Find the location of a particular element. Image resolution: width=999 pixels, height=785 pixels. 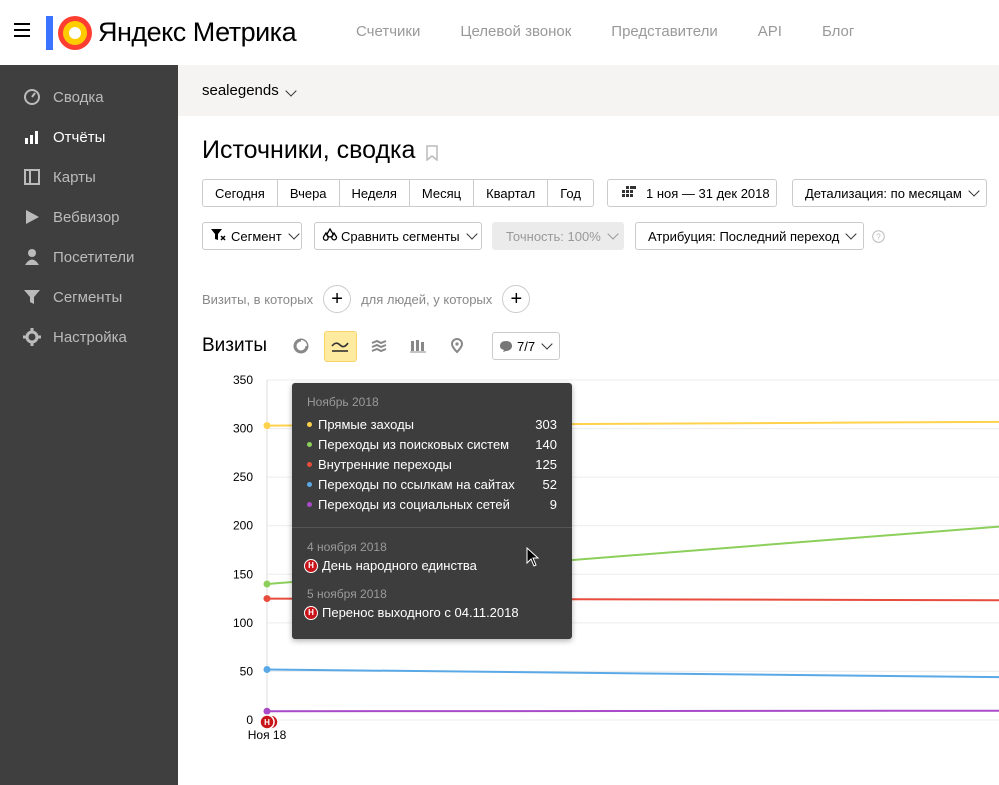

attribution-select: Атрибуция: Последний переход is located at coordinates (749, 236).